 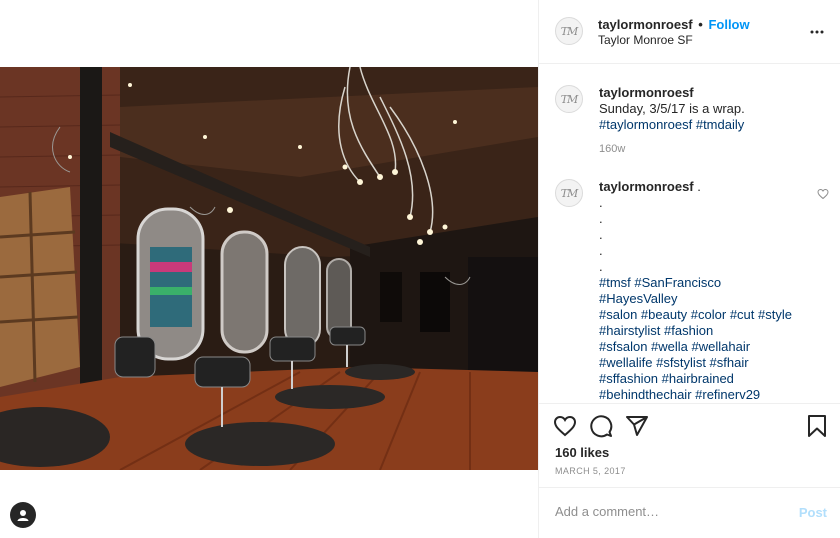 I want to click on hashtag-line: #sffashion #hairbrained, so click(x=711, y=379).